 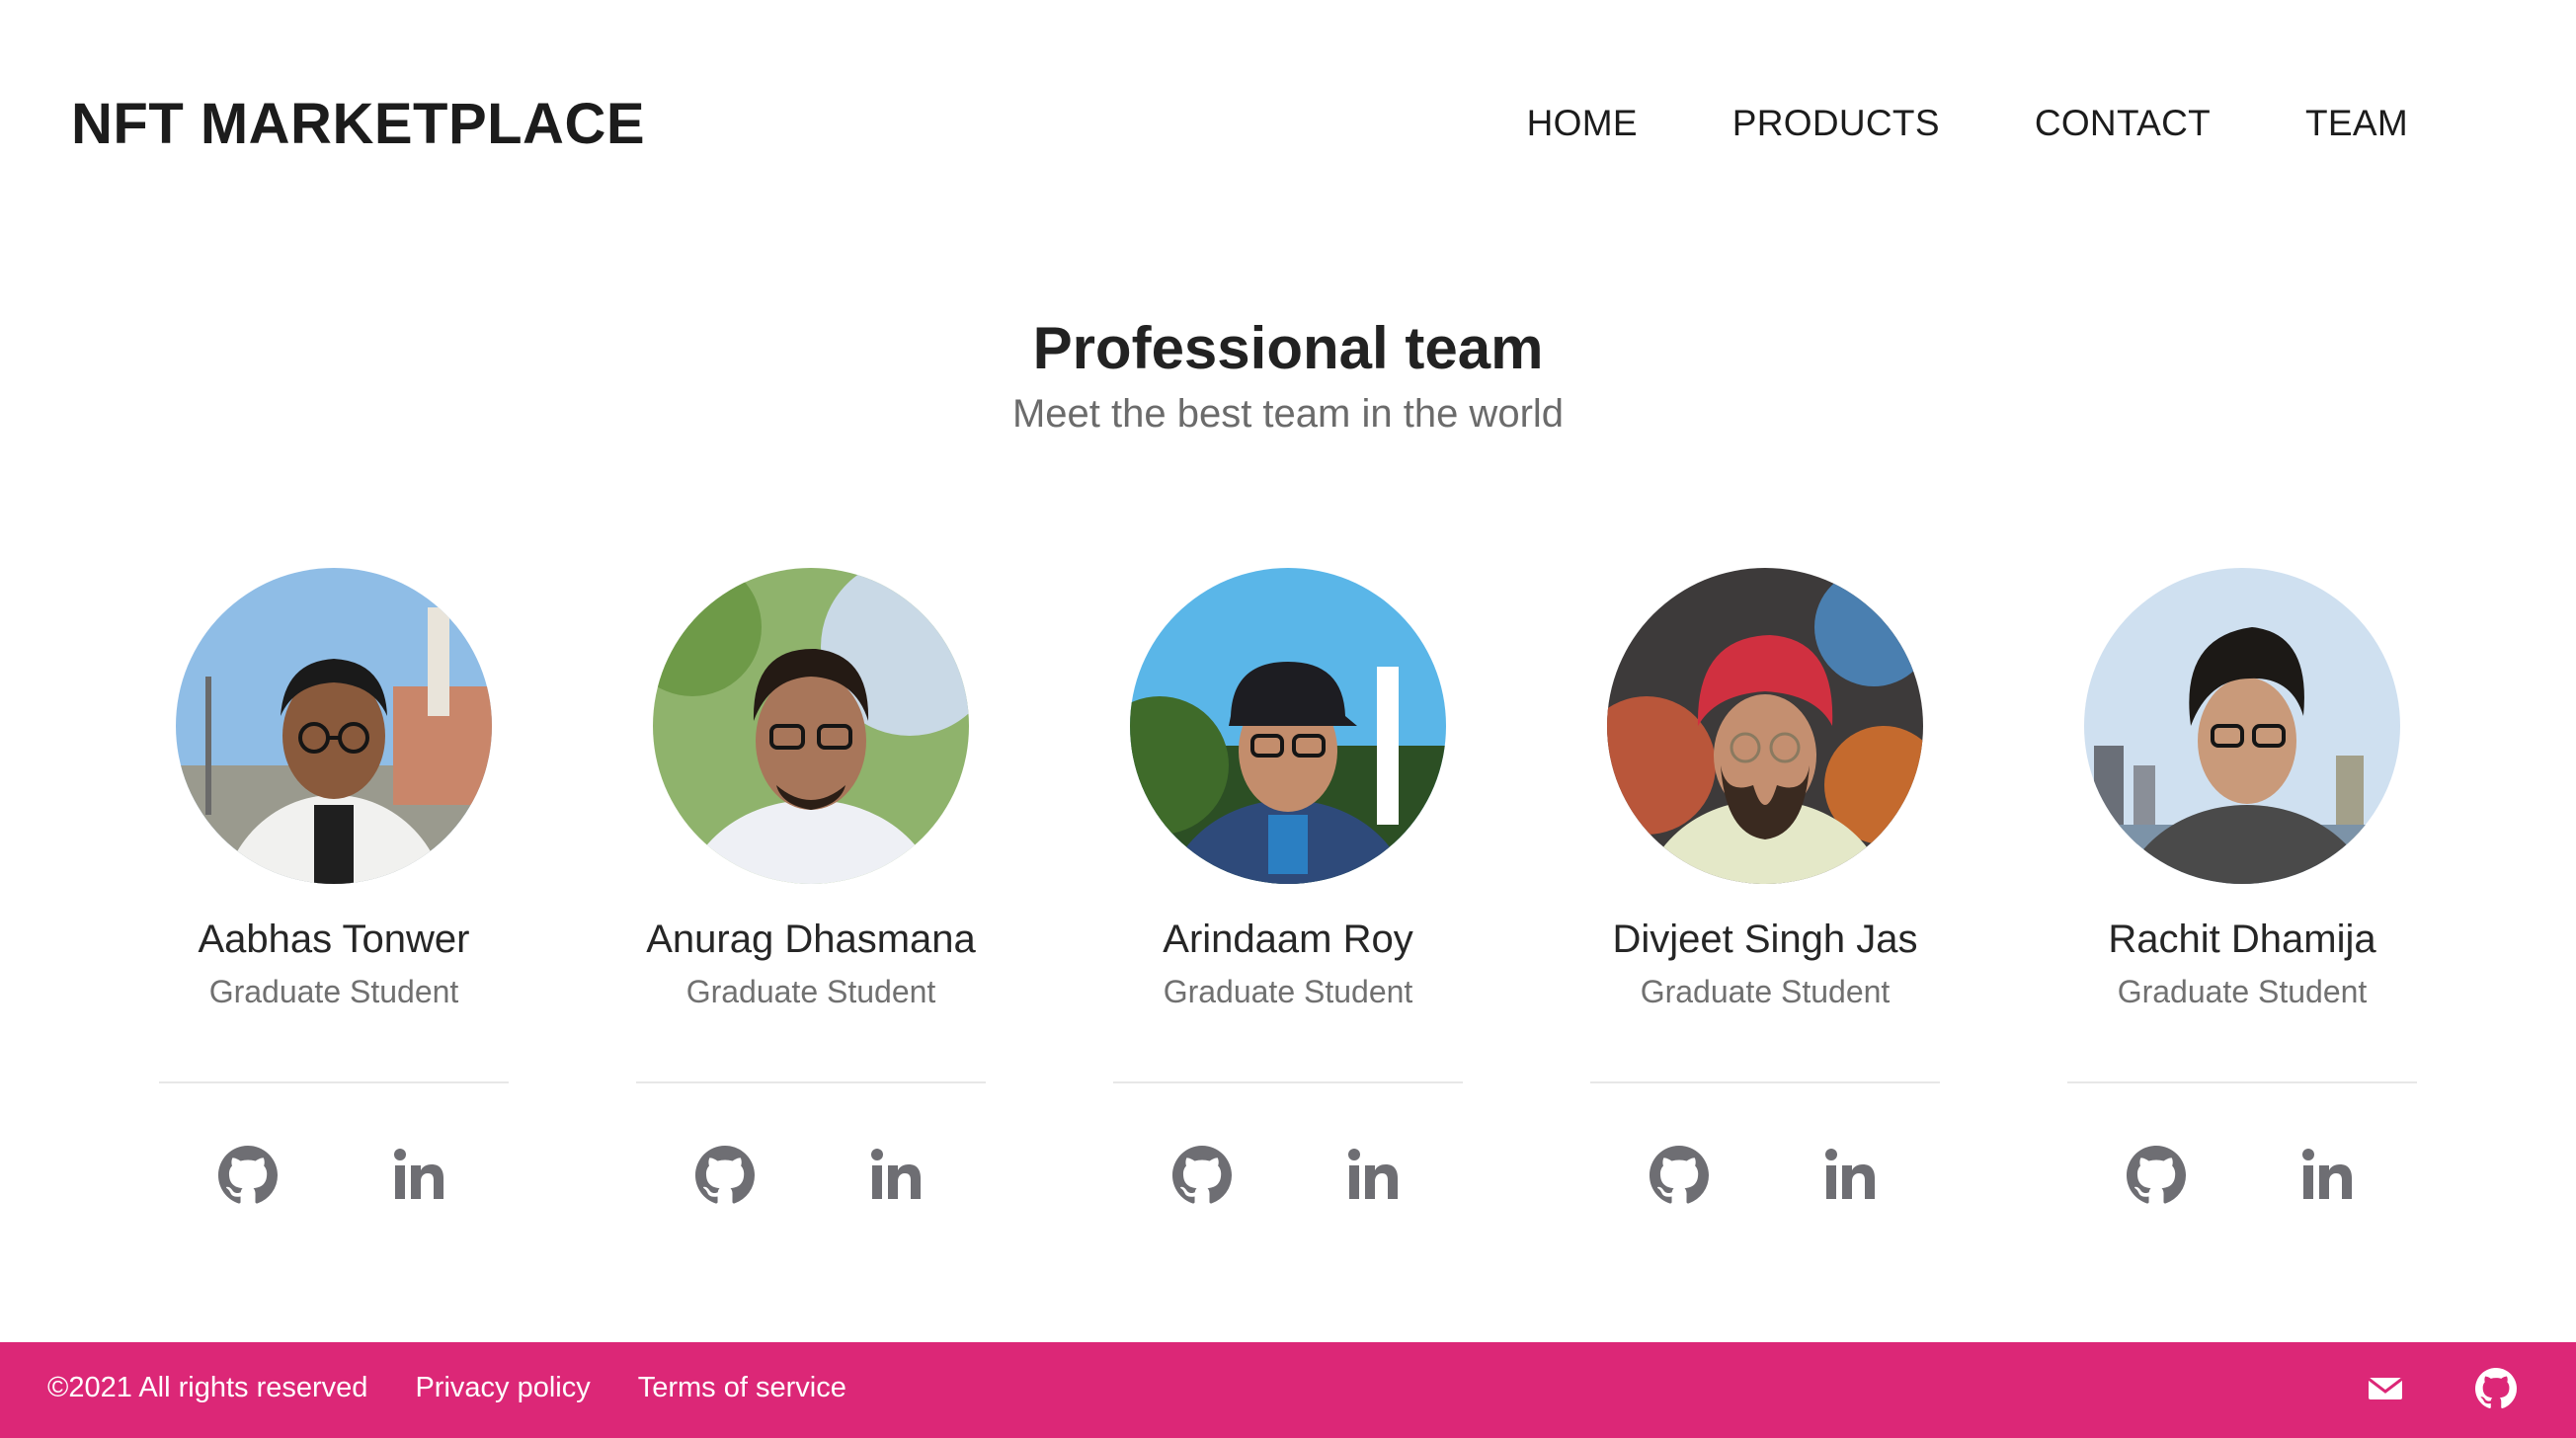 I want to click on member-name: Arindaam Roy, so click(x=1288, y=939).